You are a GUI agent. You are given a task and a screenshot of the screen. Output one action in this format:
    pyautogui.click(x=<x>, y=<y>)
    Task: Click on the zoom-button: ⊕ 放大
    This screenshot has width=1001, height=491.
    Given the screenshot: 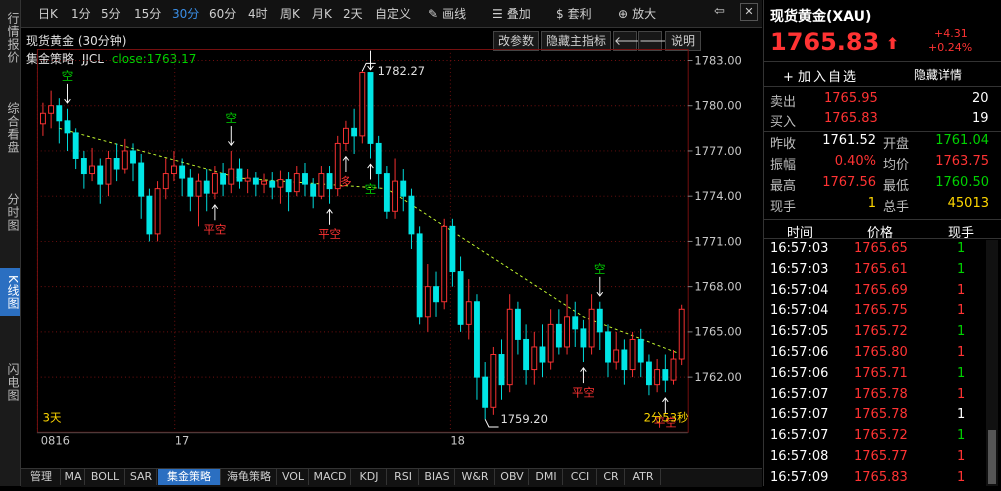 What is the action you would take?
    pyautogui.click(x=637, y=13)
    